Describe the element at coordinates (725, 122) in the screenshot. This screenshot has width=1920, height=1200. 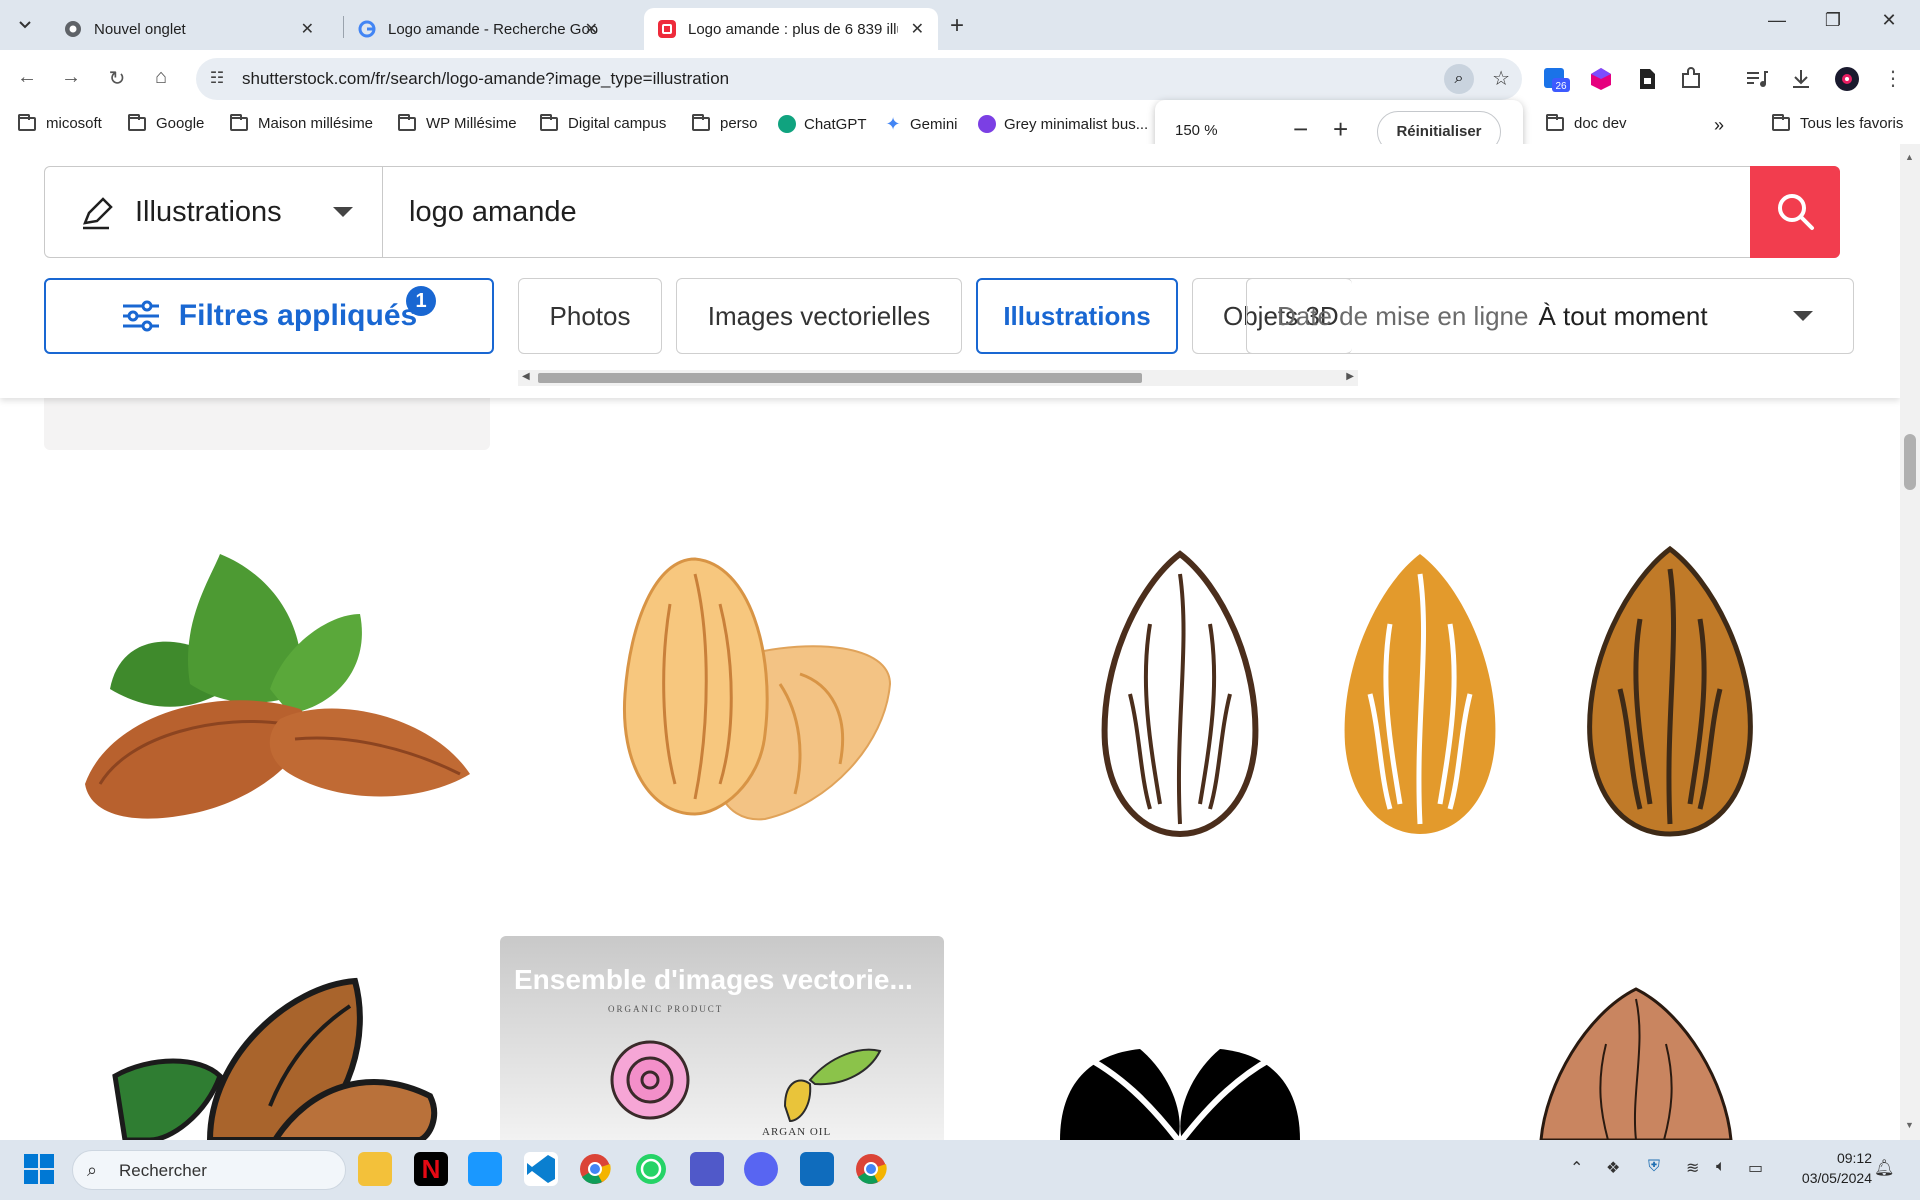
I see `bookmark-folder-perso: perso` at that location.